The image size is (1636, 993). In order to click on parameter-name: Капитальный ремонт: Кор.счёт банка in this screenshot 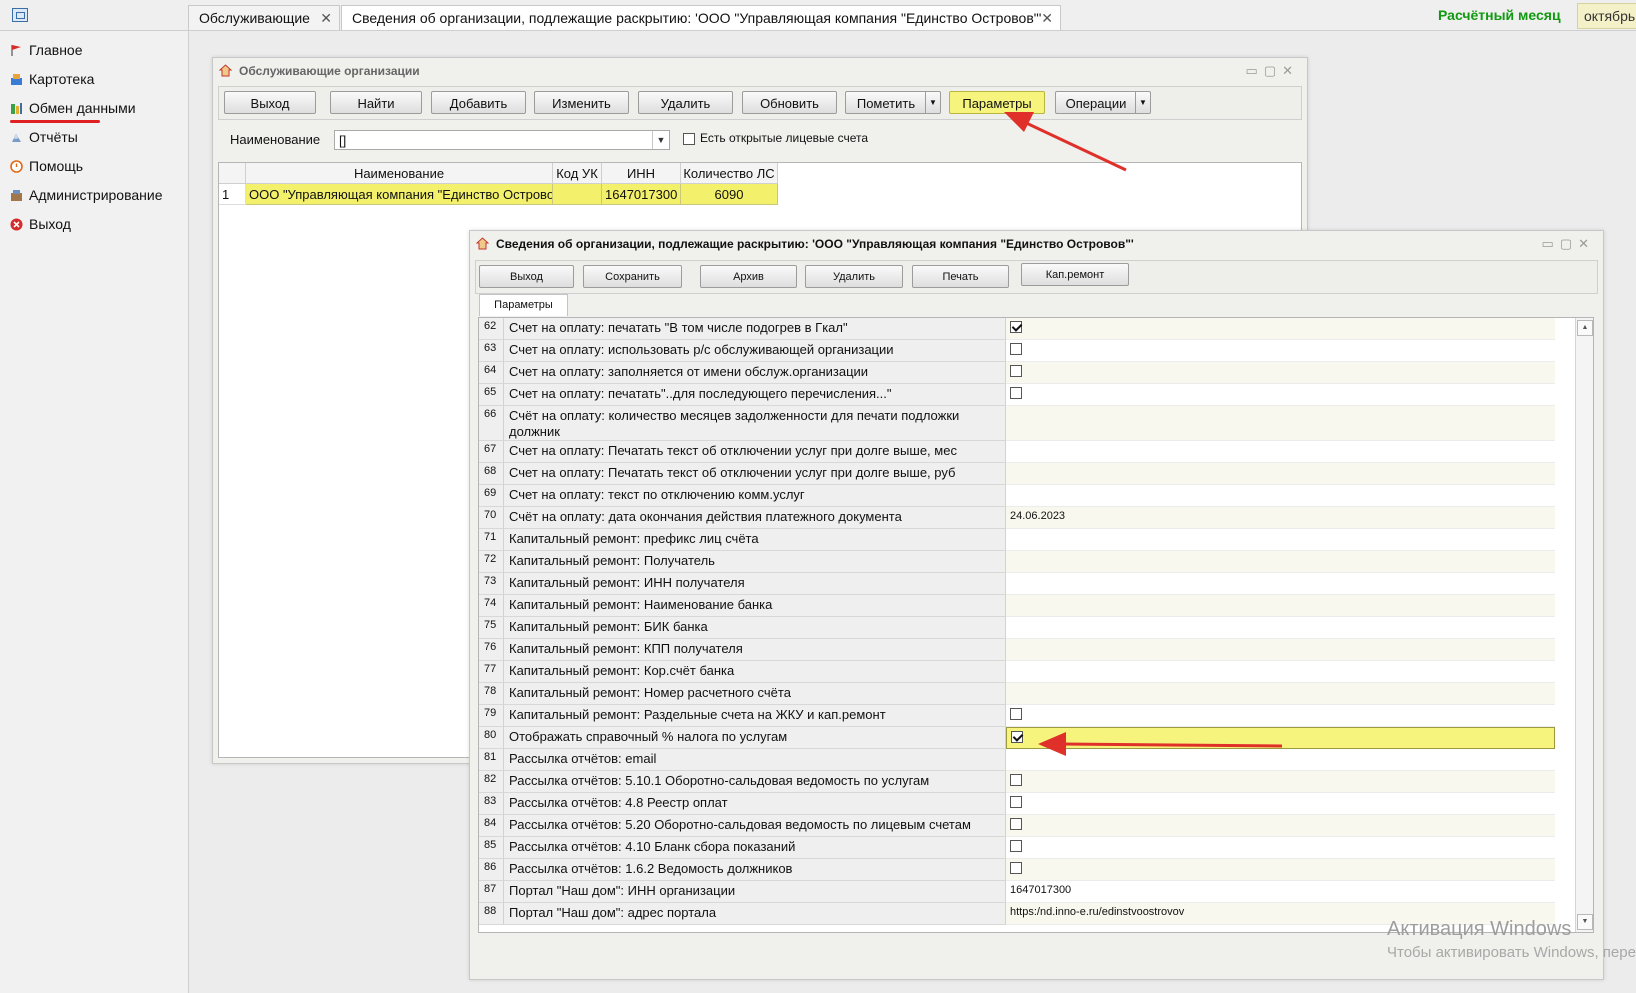, I will do `click(755, 672)`.